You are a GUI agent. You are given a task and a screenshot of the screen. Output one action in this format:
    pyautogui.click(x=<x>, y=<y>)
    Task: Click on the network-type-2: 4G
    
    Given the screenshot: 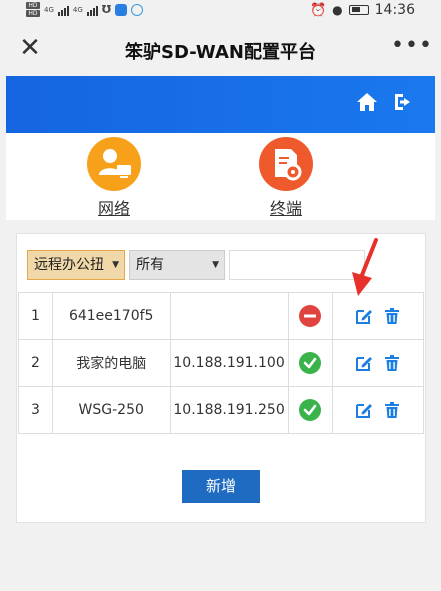 What is the action you would take?
    pyautogui.click(x=77, y=9)
    